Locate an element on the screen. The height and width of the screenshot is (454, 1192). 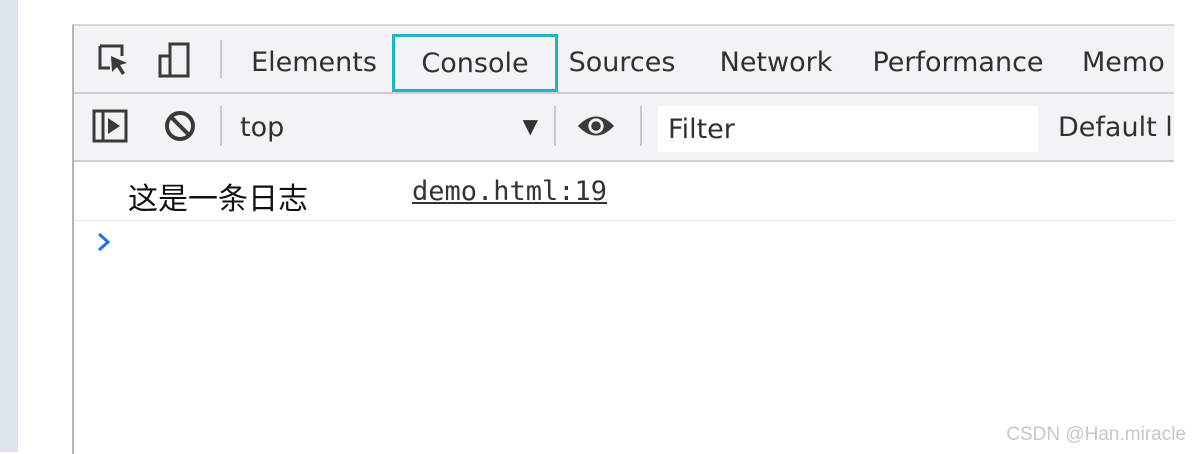
tab-performance: Performance is located at coordinates (958, 62).